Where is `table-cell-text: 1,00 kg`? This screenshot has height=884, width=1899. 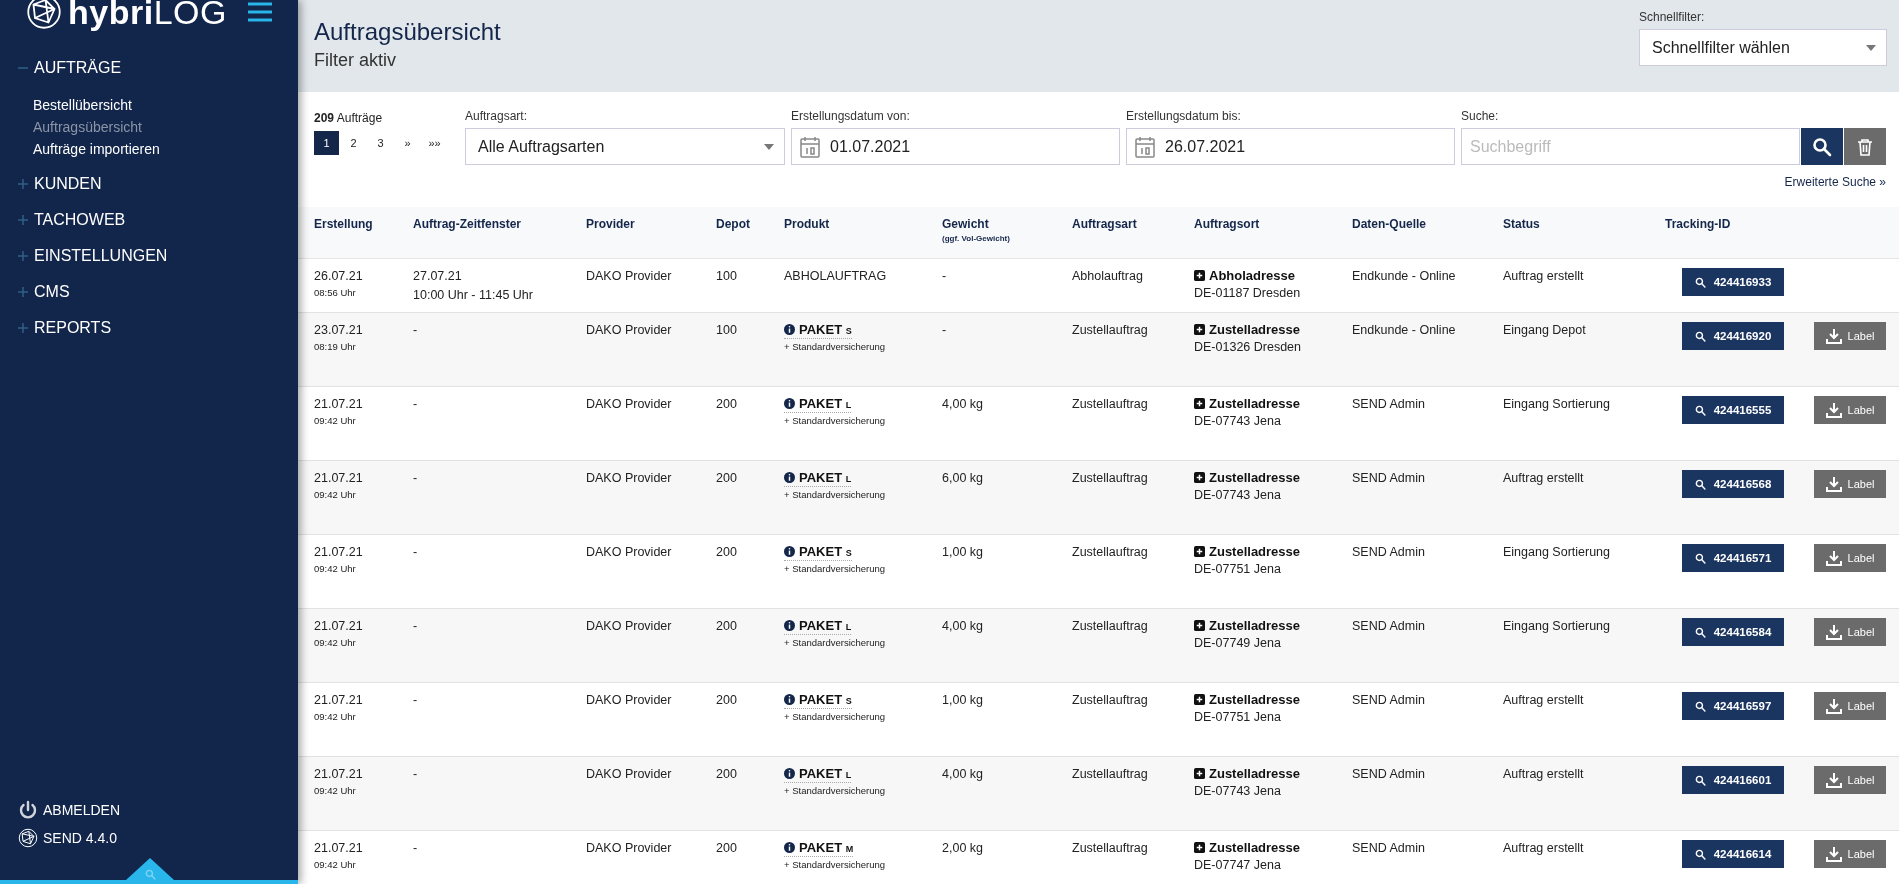 table-cell-text: 1,00 kg is located at coordinates (963, 700).